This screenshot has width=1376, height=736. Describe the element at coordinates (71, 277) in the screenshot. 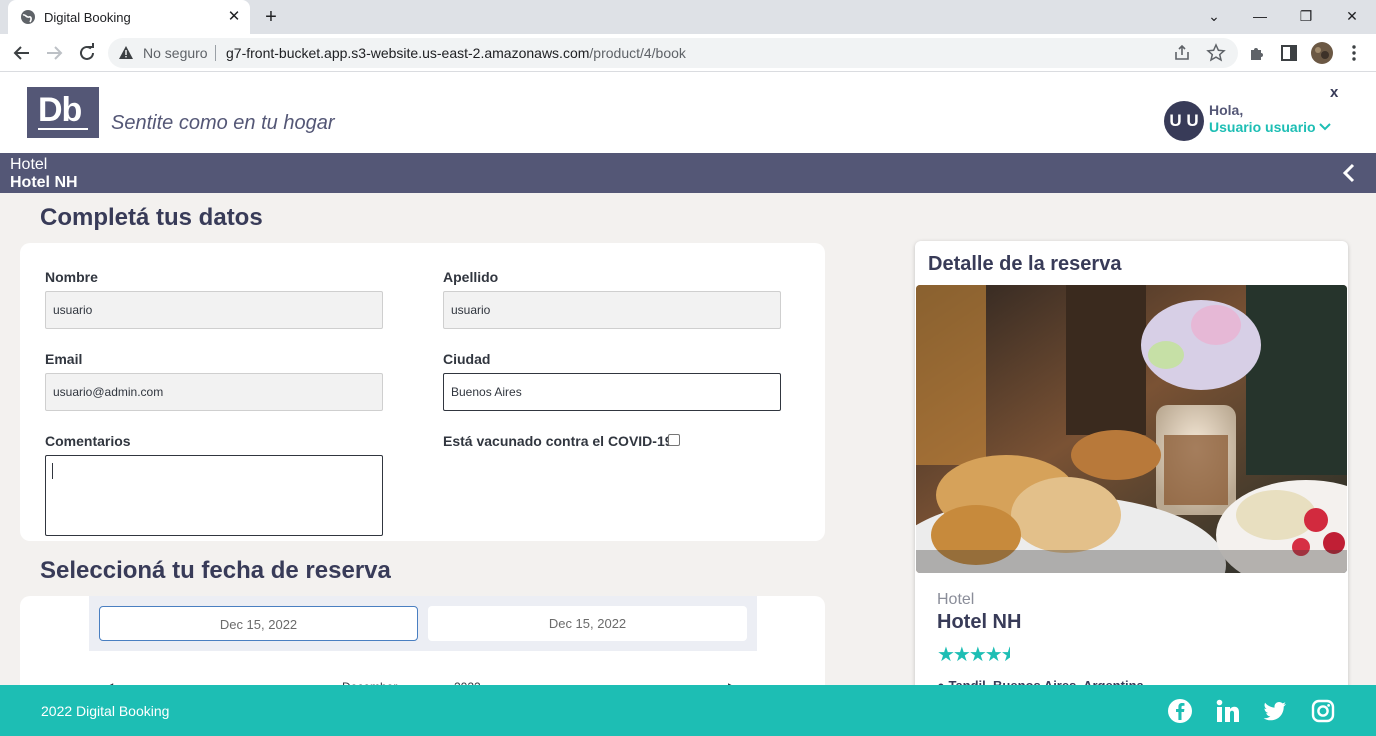

I see `first-name-label: Nombre` at that location.